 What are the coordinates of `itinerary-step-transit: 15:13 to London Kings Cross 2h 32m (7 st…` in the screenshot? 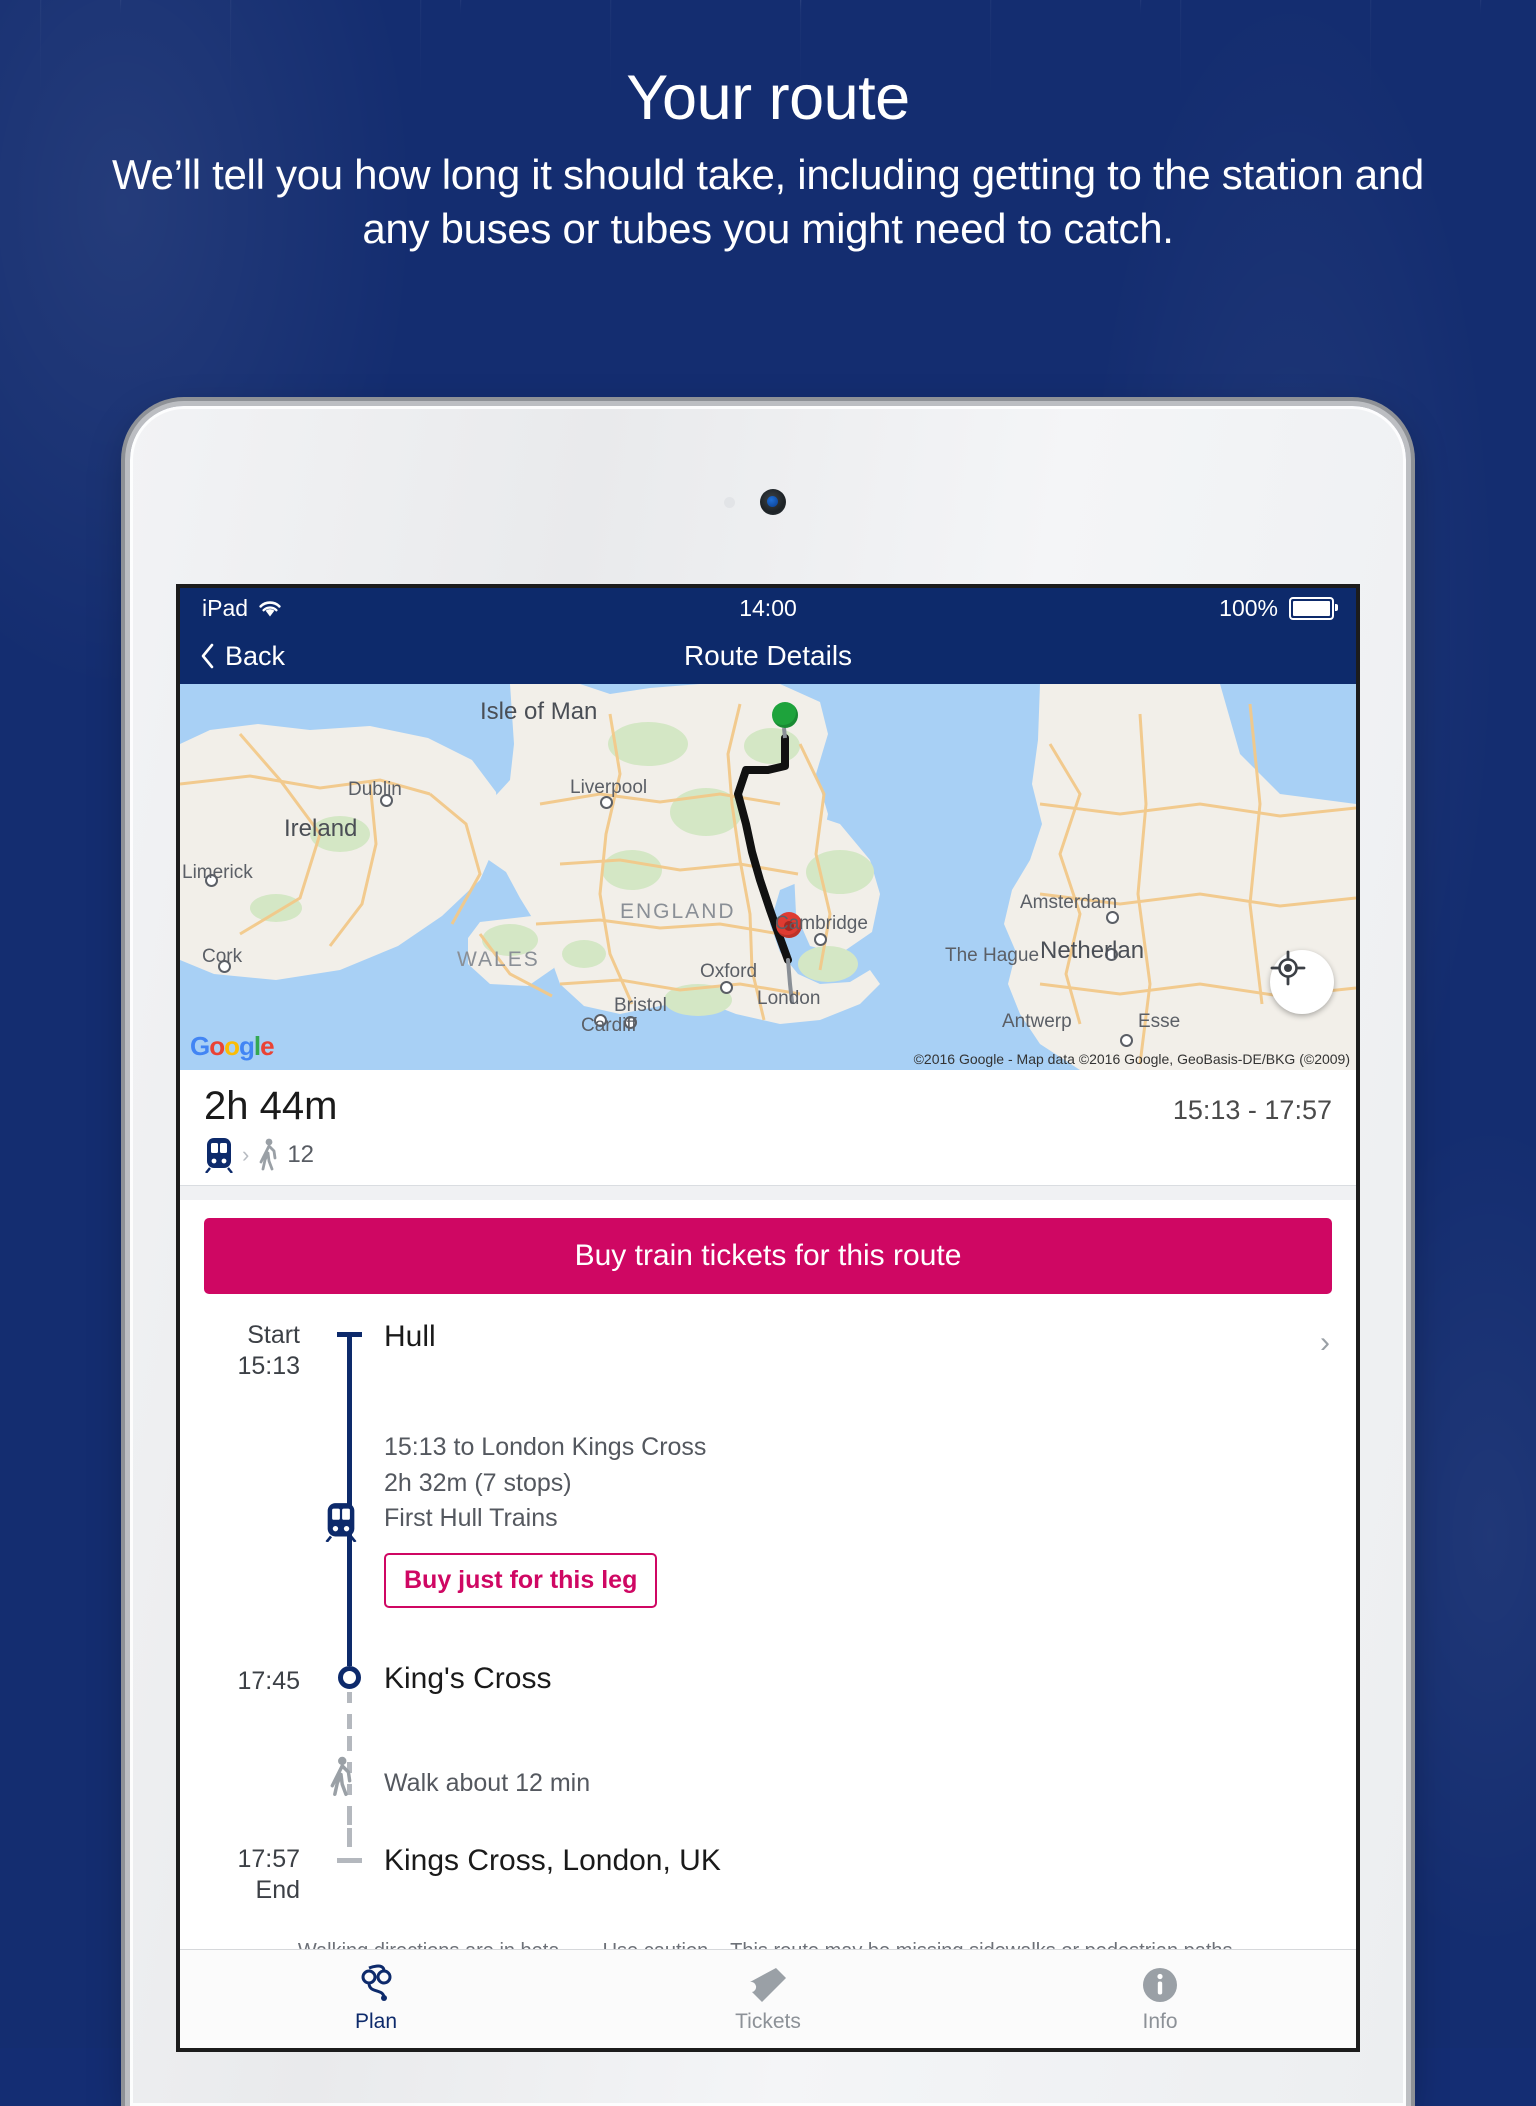 It's located at (768, 1535).